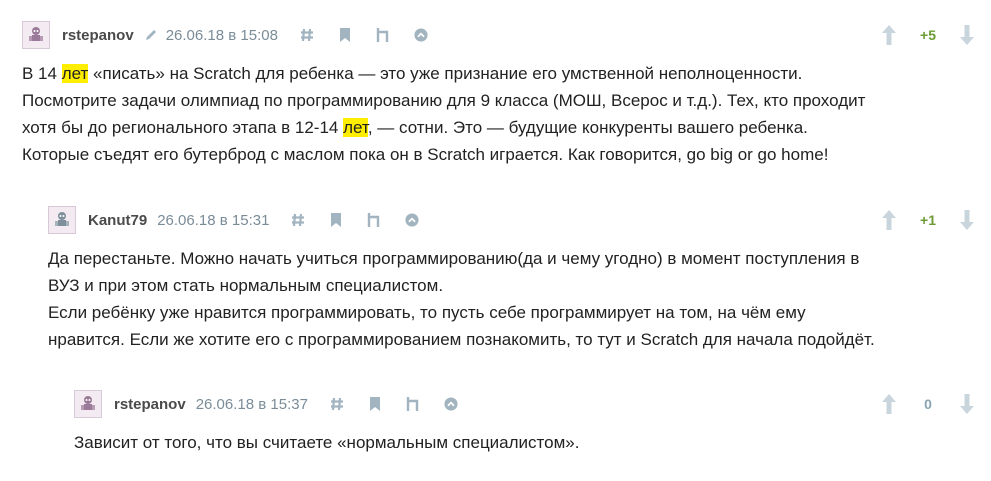  I want to click on text: В 14, so click(42, 73).